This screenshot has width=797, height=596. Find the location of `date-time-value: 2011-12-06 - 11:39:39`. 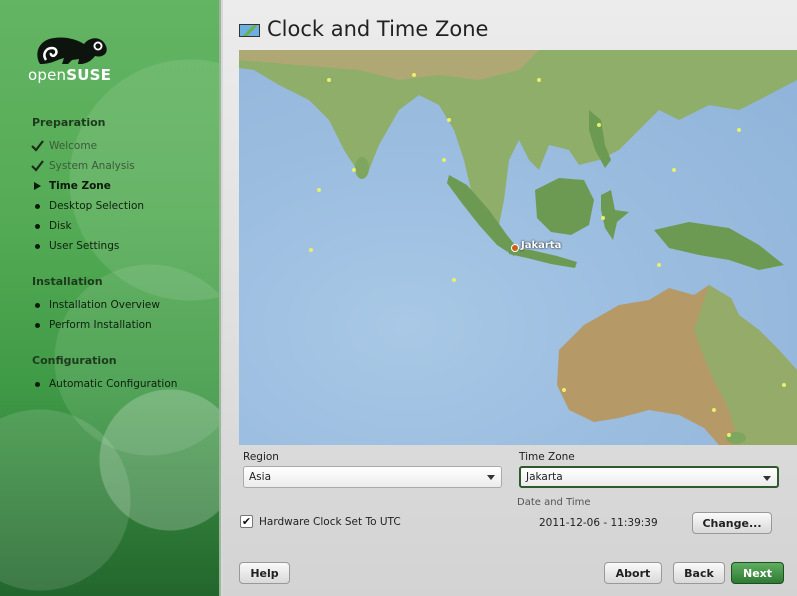

date-time-value: 2011-12-06 - 11:39:39 is located at coordinates (598, 523).